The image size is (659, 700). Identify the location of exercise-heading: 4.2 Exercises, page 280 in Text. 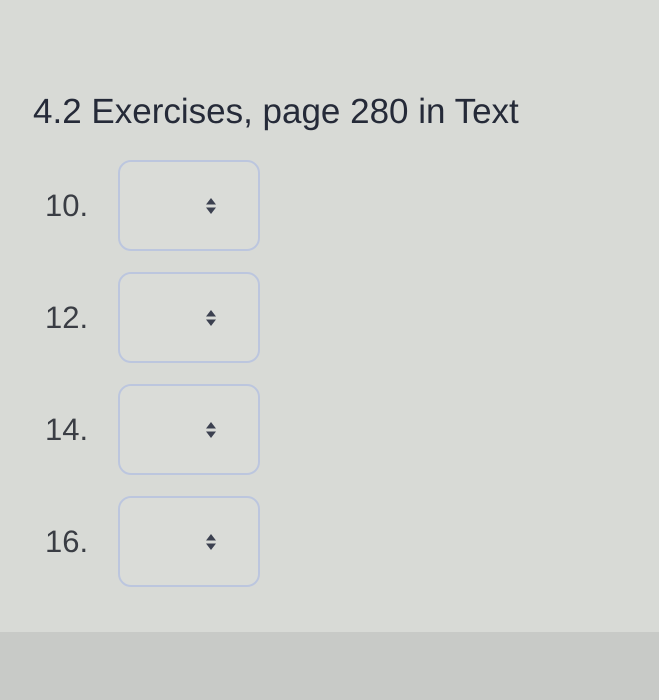
(276, 112).